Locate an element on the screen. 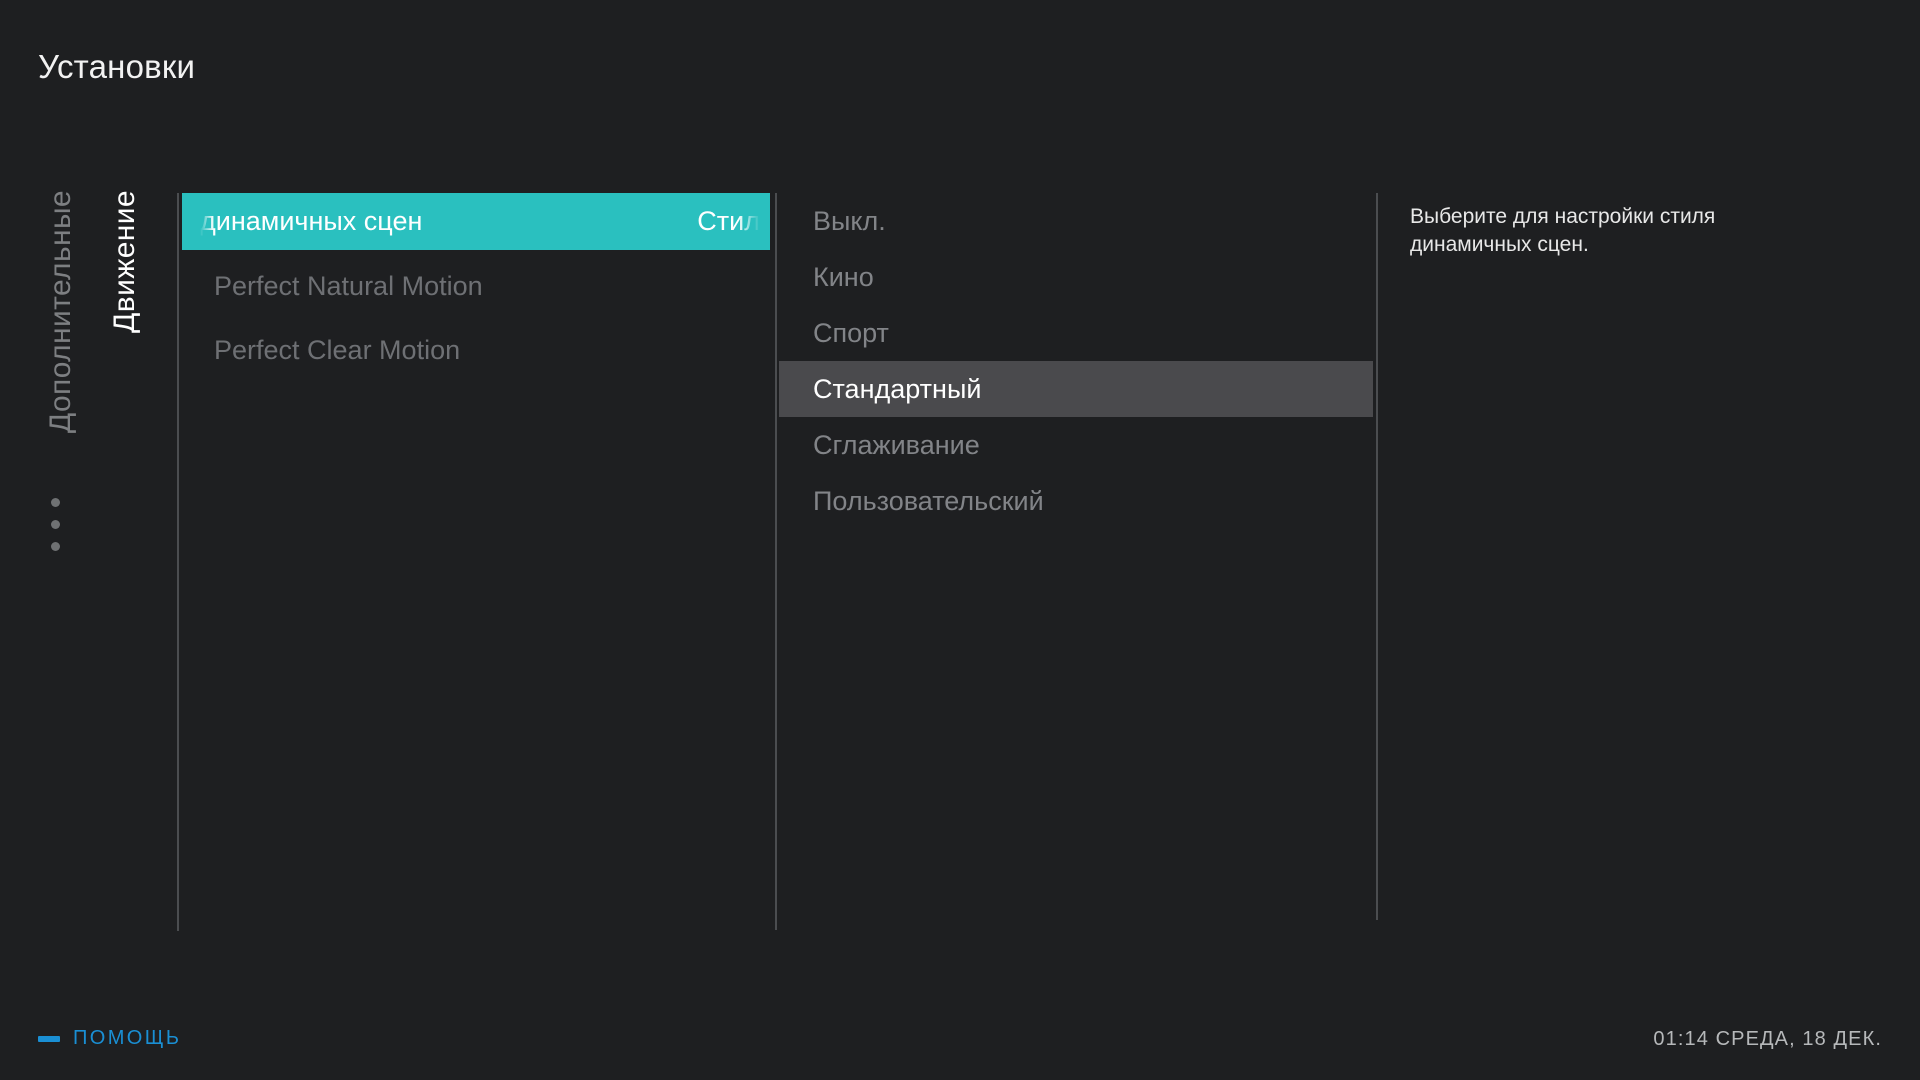  settings-item-label: динамичных сцен is located at coordinates (311, 221).